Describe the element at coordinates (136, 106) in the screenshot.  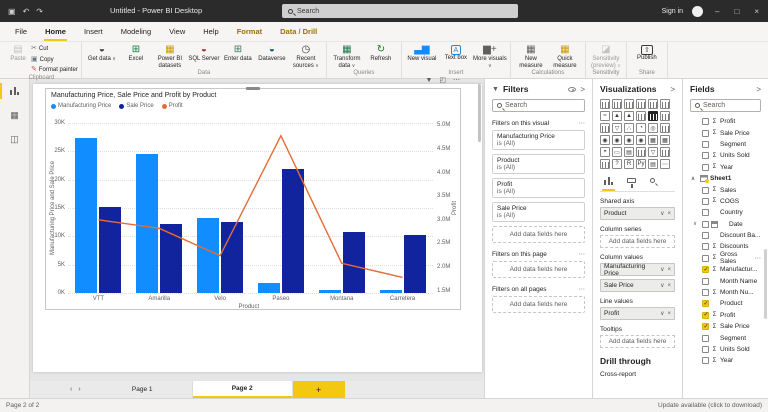
I see `legend-item-sale-price: Sale Price` at that location.